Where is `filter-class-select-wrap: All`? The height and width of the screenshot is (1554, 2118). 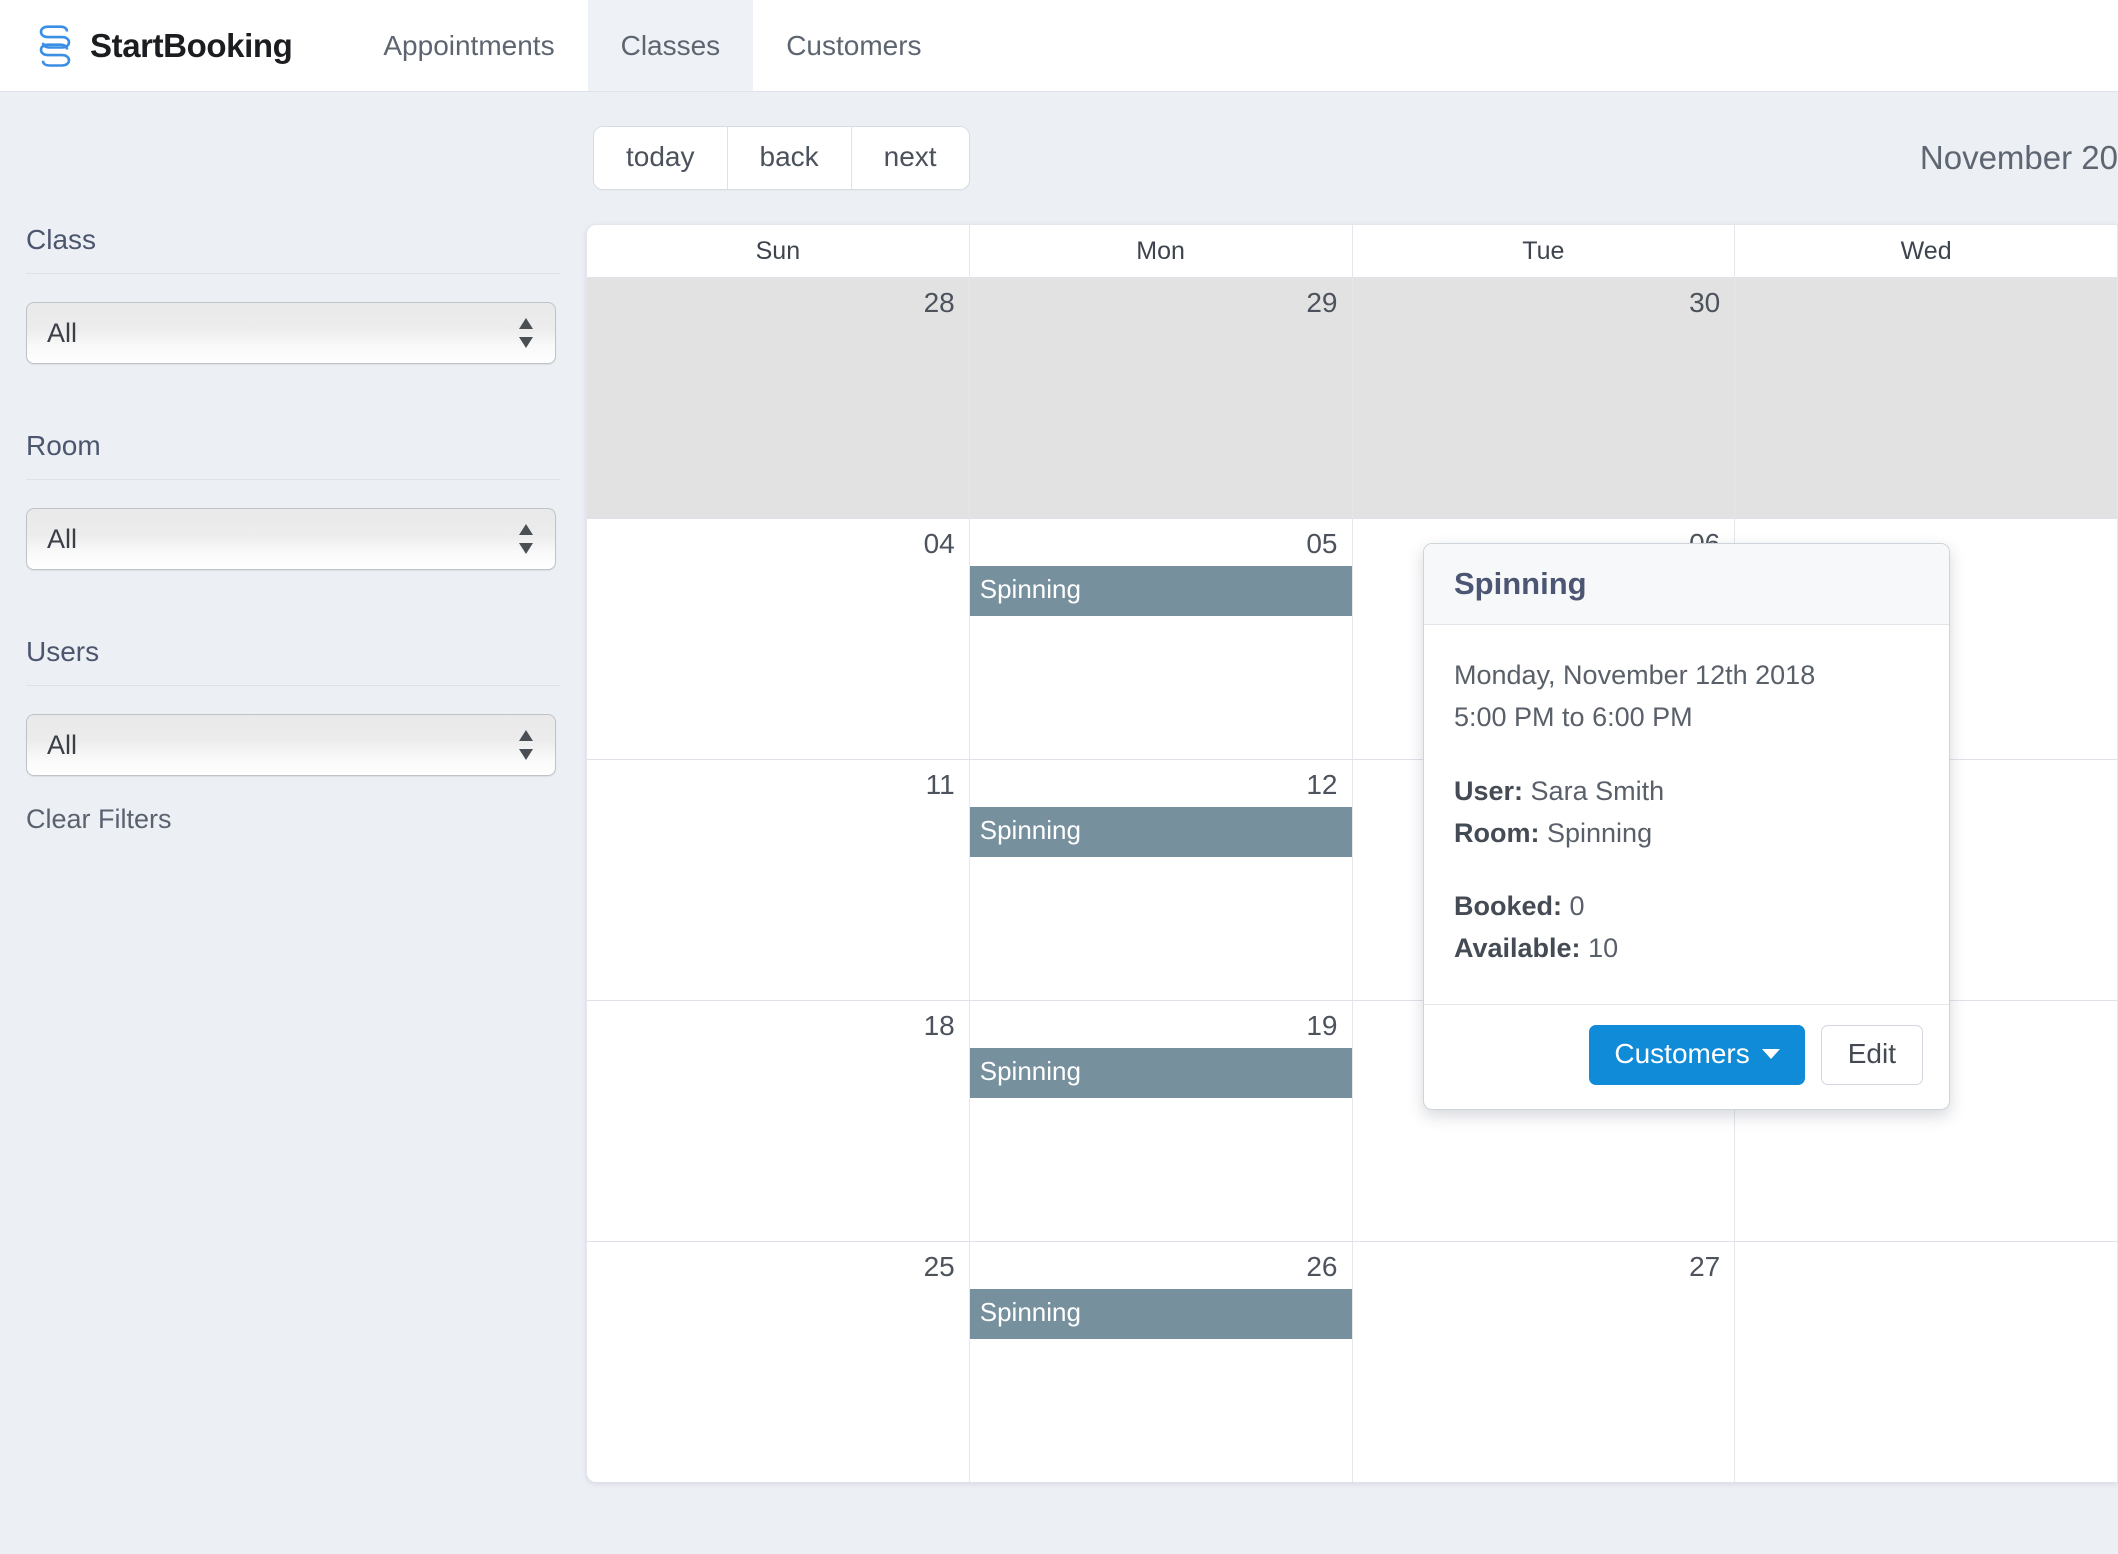
filter-class-select-wrap: All is located at coordinates (291, 333).